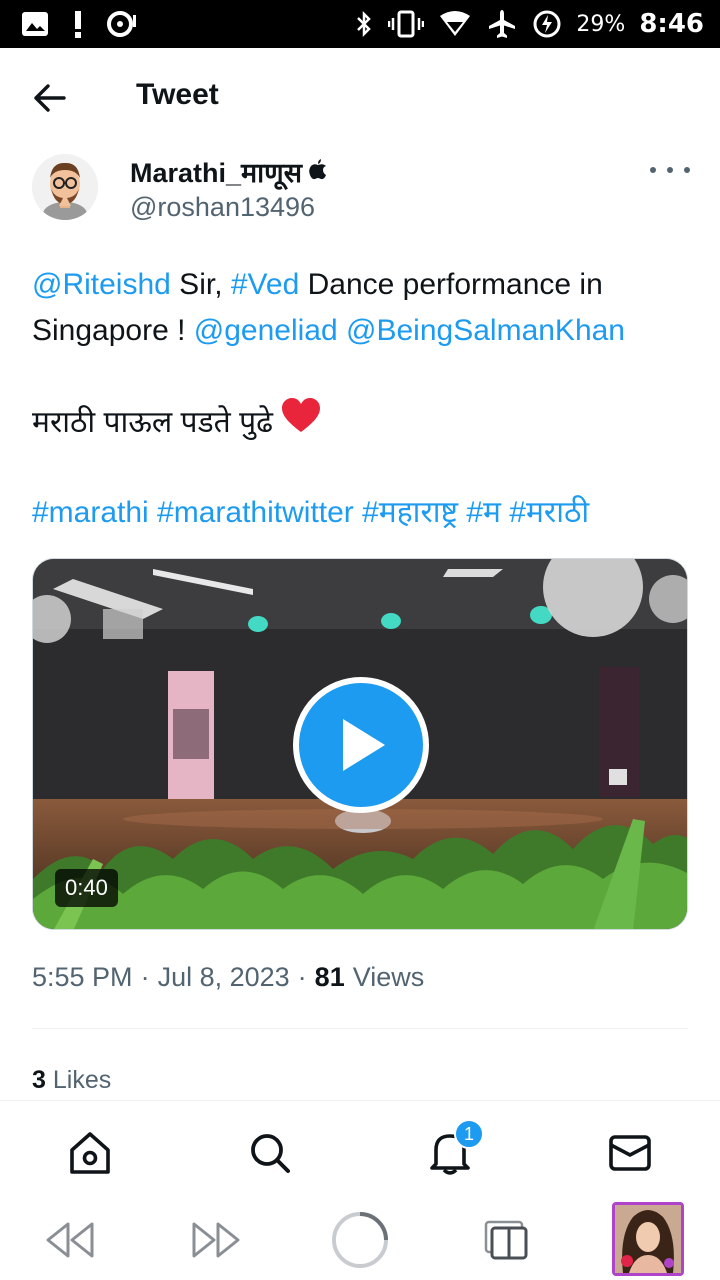 The height and width of the screenshot is (1280, 720). Describe the element at coordinates (35, 24) in the screenshot. I see `gallery-notification-icon` at that location.